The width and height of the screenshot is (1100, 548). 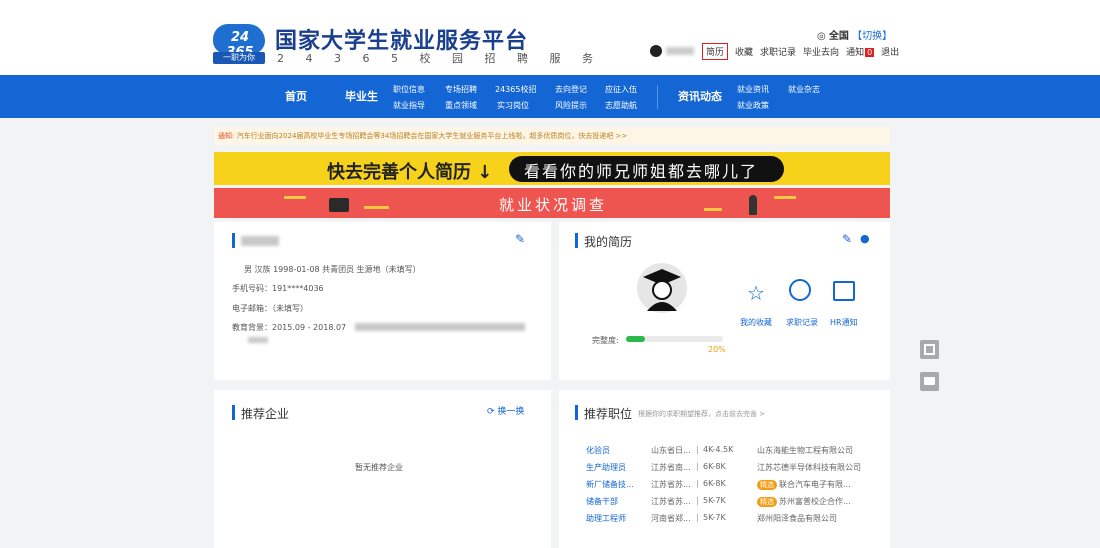 I want to click on view-resume-icon: ●, so click(x=865, y=238).